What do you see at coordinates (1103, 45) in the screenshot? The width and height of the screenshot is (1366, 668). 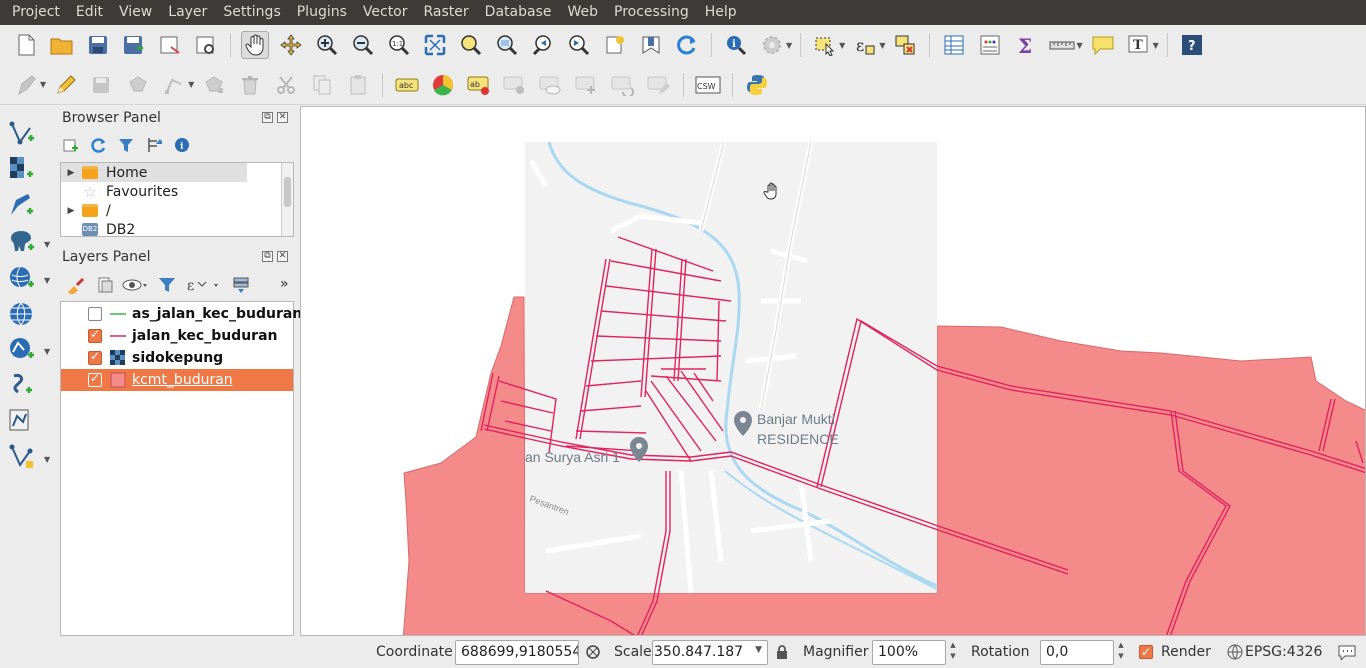 I see `map-tips-icon` at bounding box center [1103, 45].